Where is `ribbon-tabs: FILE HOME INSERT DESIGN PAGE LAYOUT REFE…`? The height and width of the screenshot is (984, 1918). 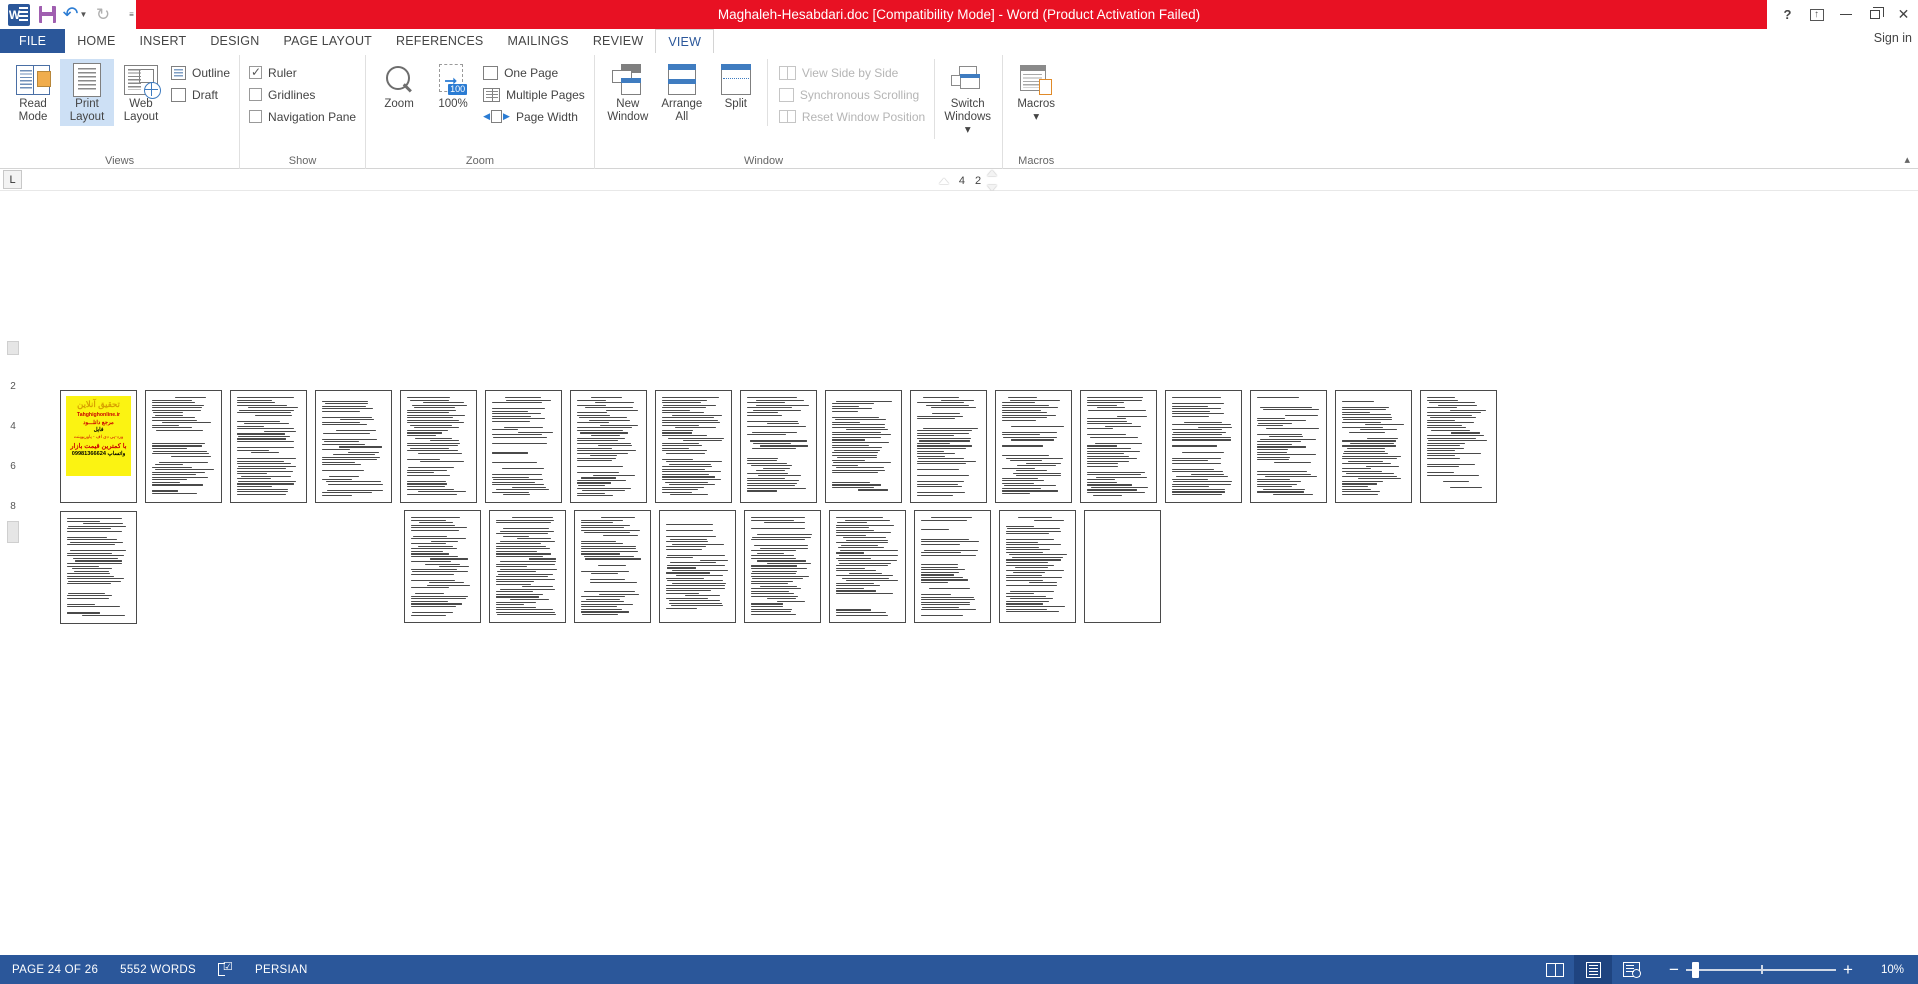
ribbon-tabs: FILE HOME INSERT DESIGN PAGE LAYOUT REFE… is located at coordinates (959, 41).